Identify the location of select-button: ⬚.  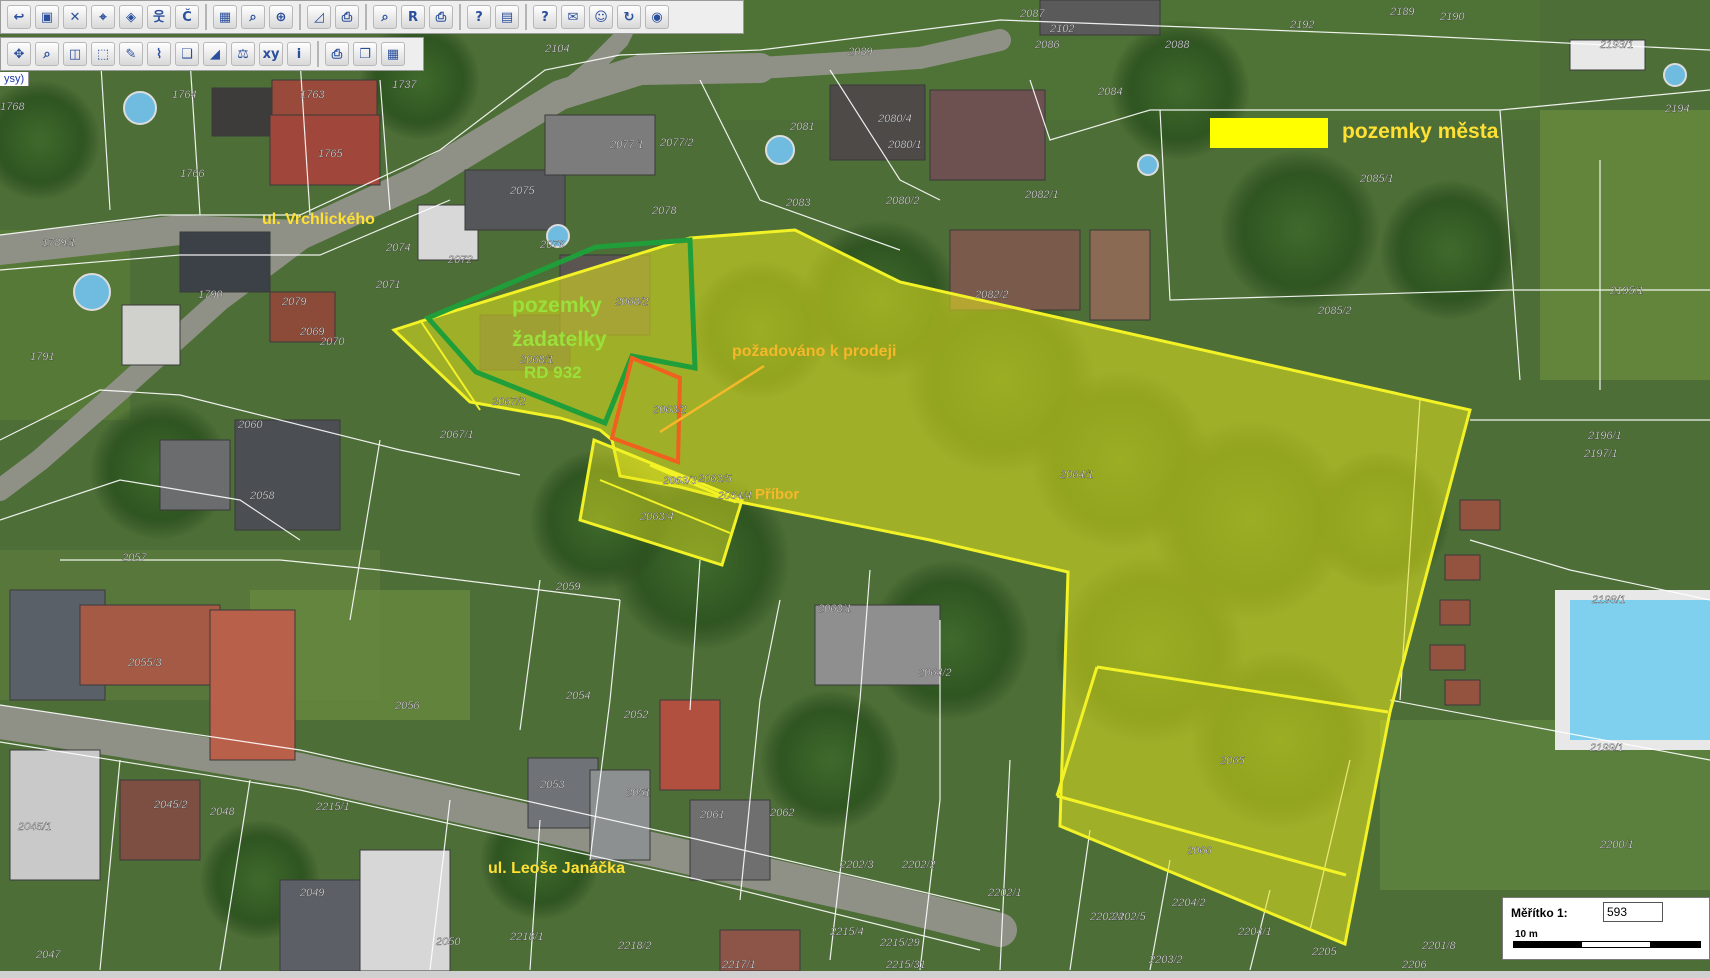
(103, 54).